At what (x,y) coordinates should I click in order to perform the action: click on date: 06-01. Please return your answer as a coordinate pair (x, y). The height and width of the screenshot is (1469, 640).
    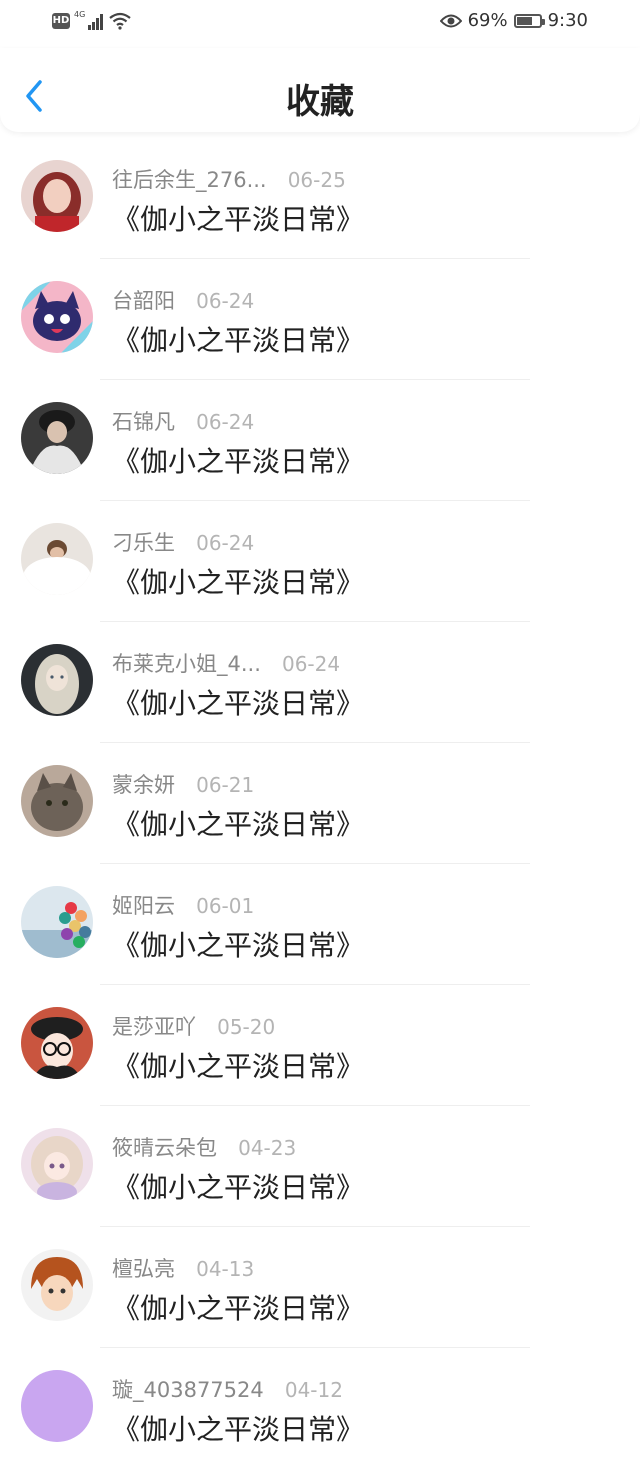
    Looking at the image, I should click on (225, 906).